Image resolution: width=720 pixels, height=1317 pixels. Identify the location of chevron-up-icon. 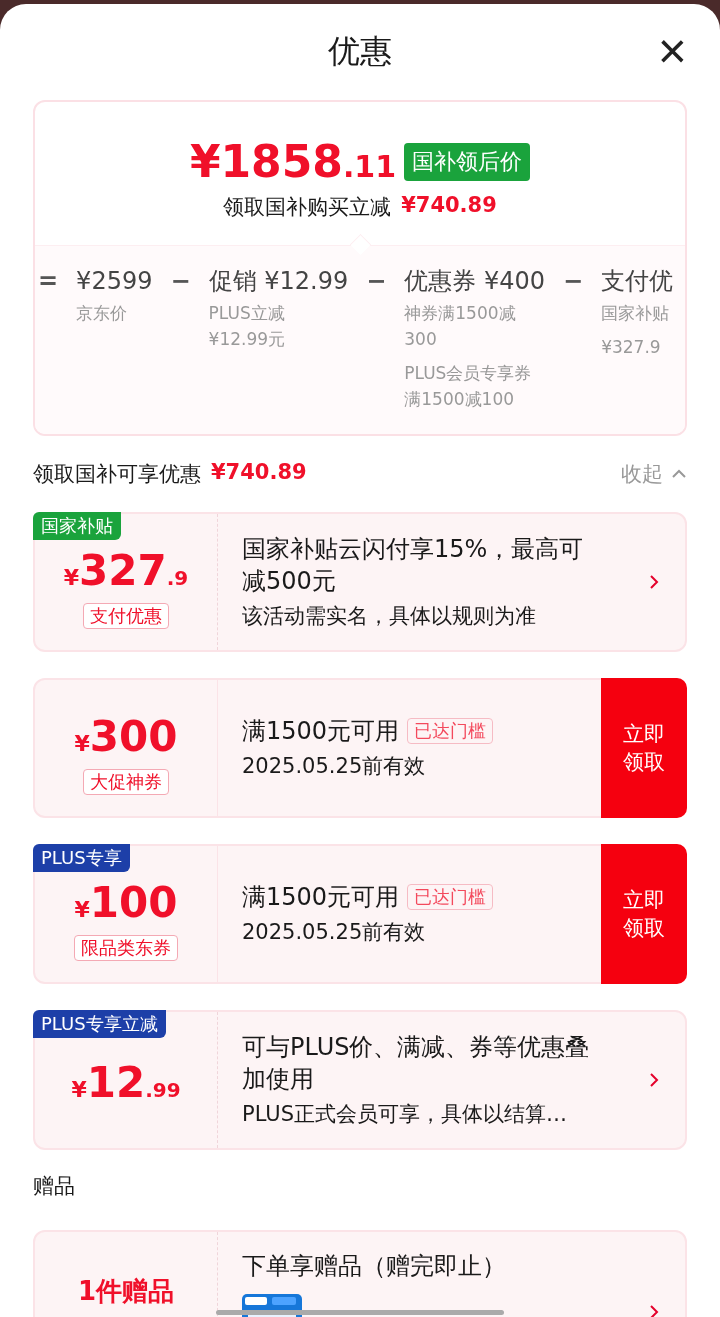
(679, 474).